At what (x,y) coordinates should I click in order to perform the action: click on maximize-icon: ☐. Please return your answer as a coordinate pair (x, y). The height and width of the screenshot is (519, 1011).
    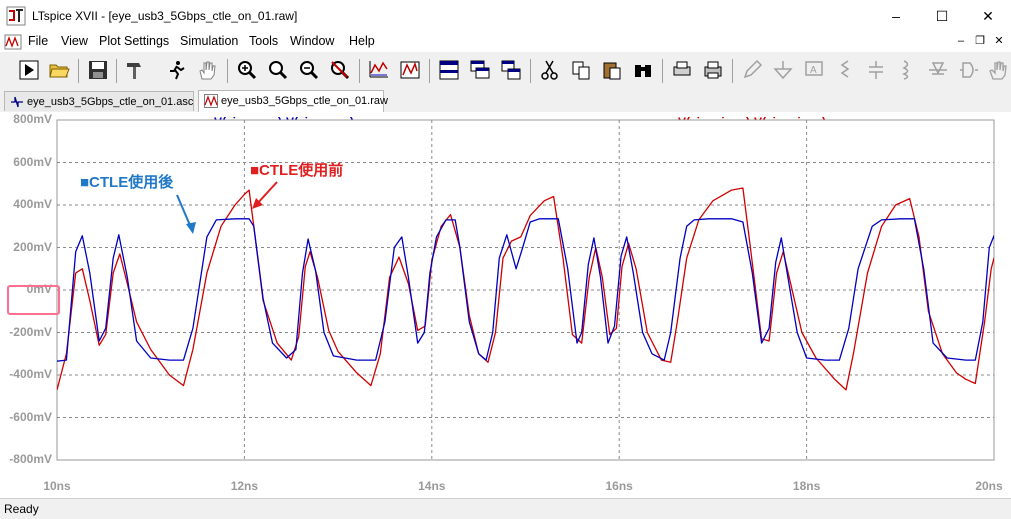
    Looking at the image, I should click on (942, 16).